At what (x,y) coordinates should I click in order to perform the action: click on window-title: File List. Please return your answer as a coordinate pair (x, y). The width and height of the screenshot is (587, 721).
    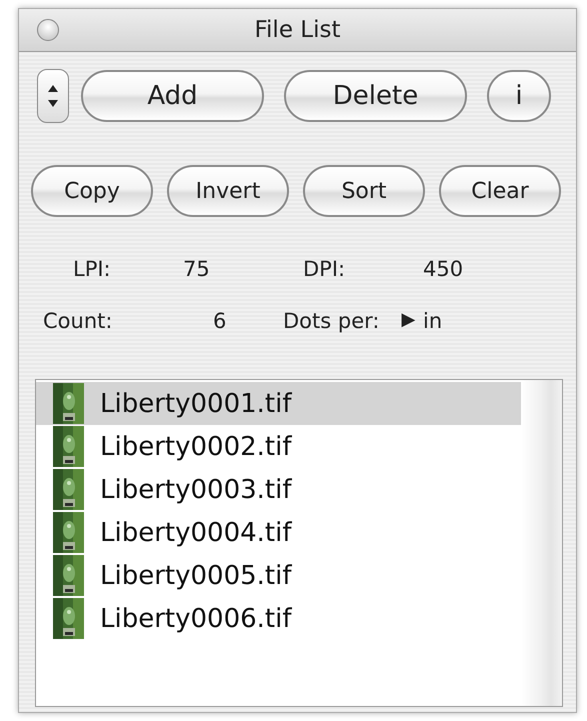
    Looking at the image, I should click on (297, 30).